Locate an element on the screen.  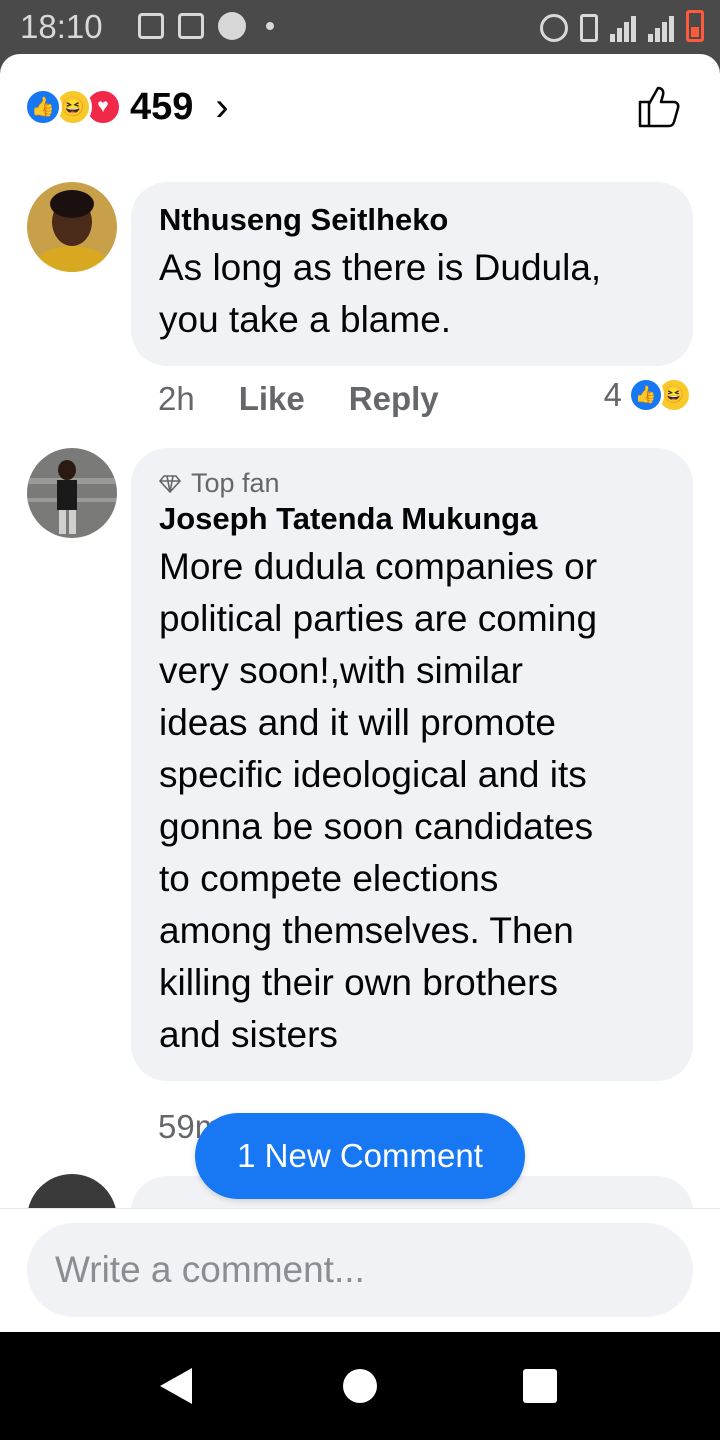
status-bar: 18:10 is located at coordinates (360, 27).